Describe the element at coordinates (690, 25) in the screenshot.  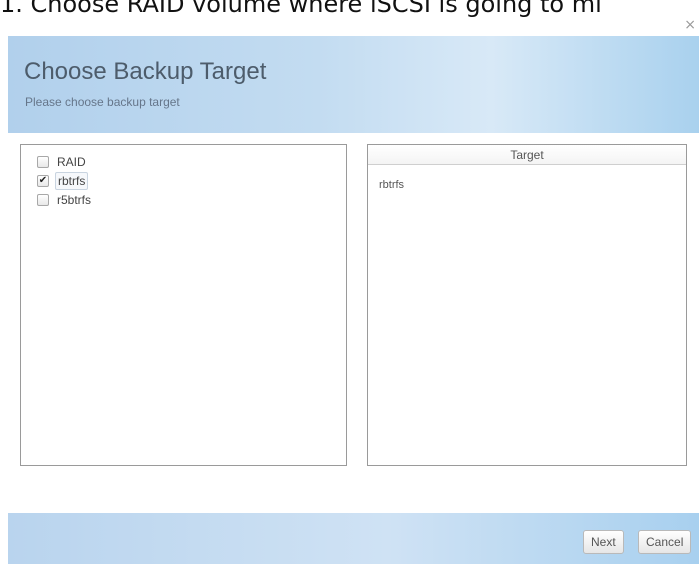
I see `close-icon: ×` at that location.